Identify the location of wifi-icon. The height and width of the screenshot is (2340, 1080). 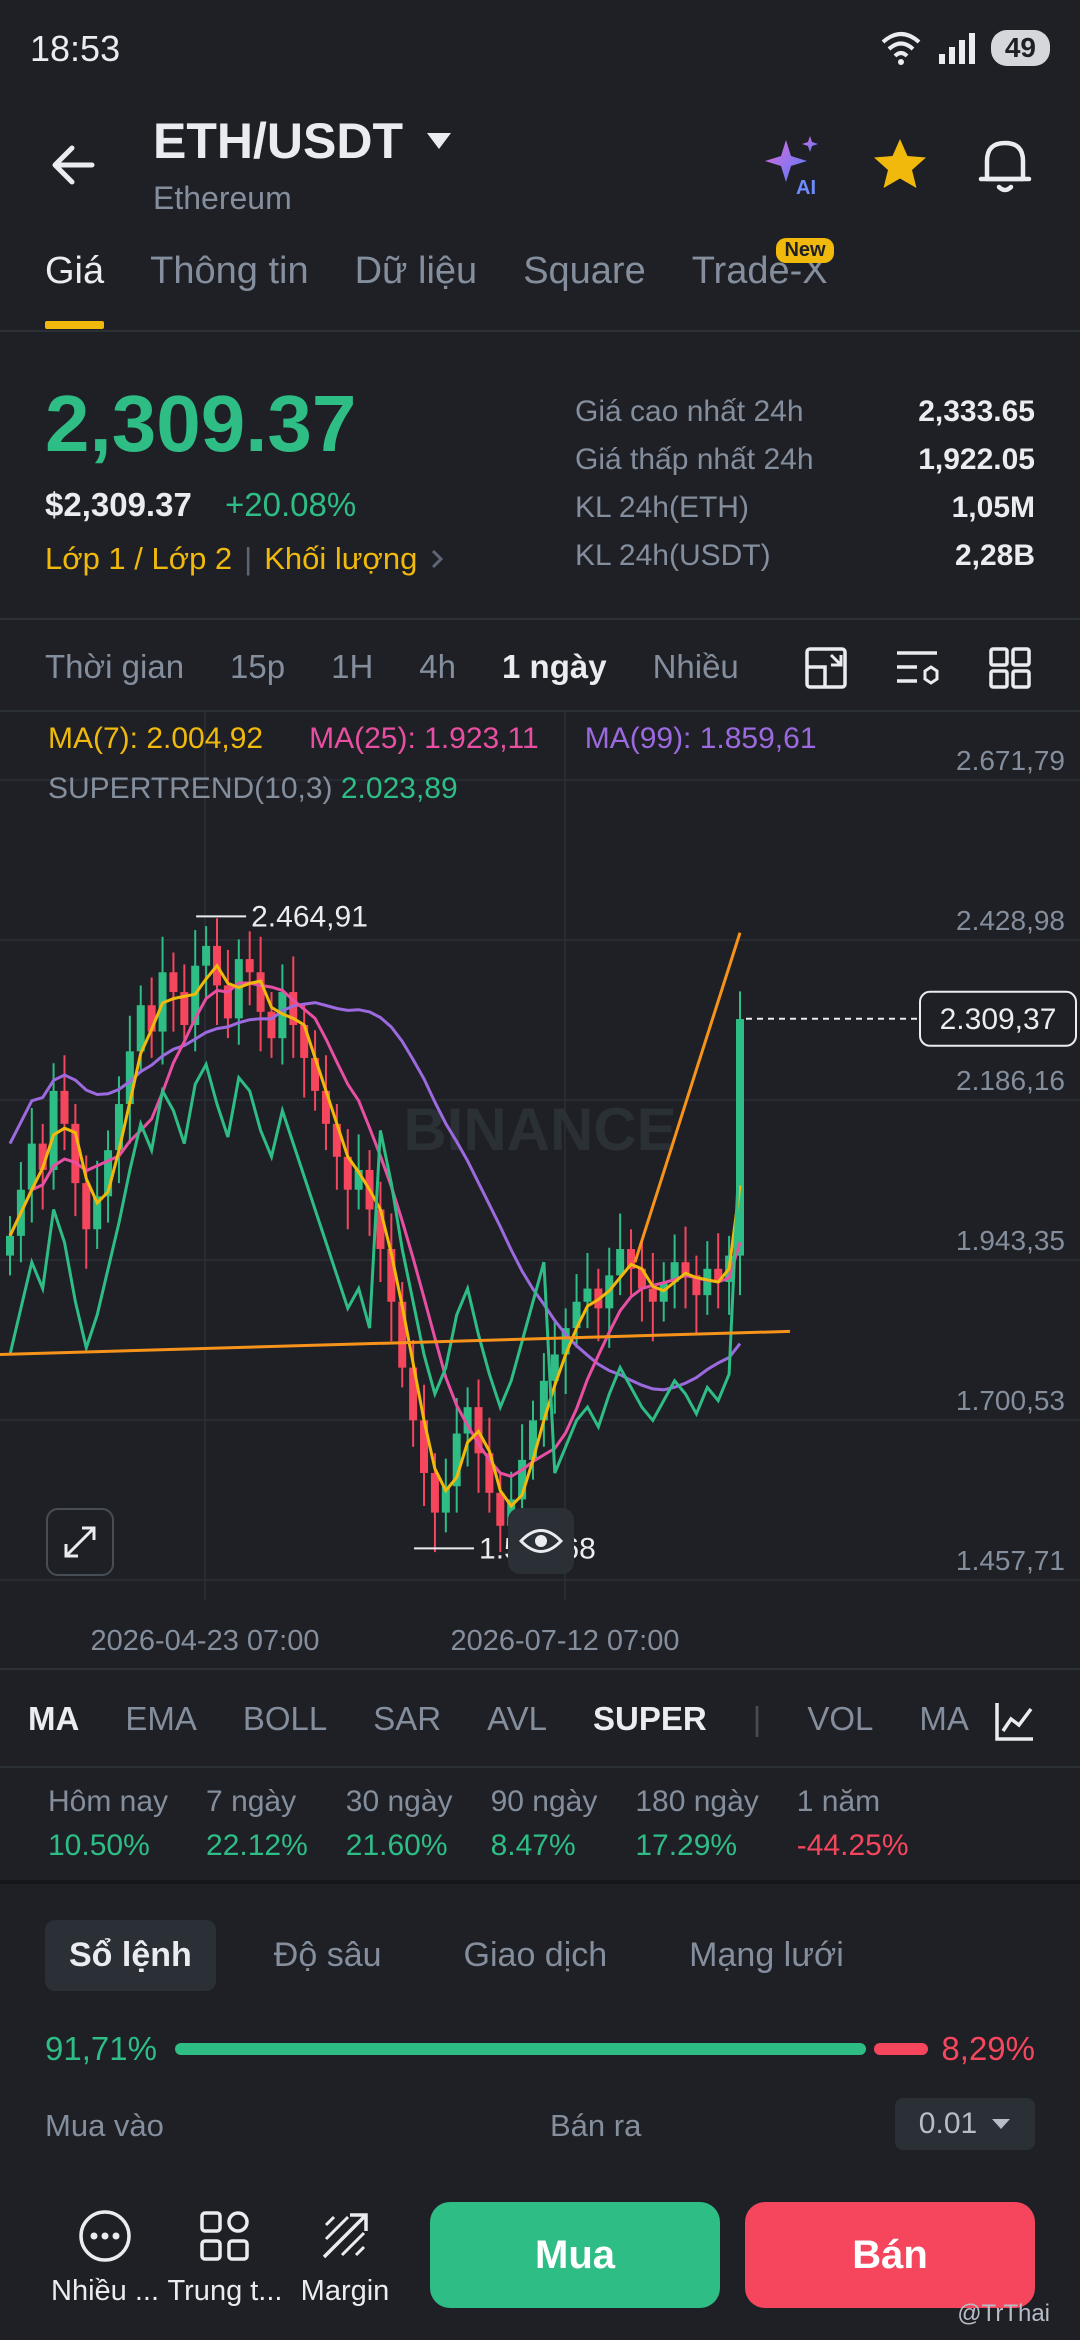
(901, 48).